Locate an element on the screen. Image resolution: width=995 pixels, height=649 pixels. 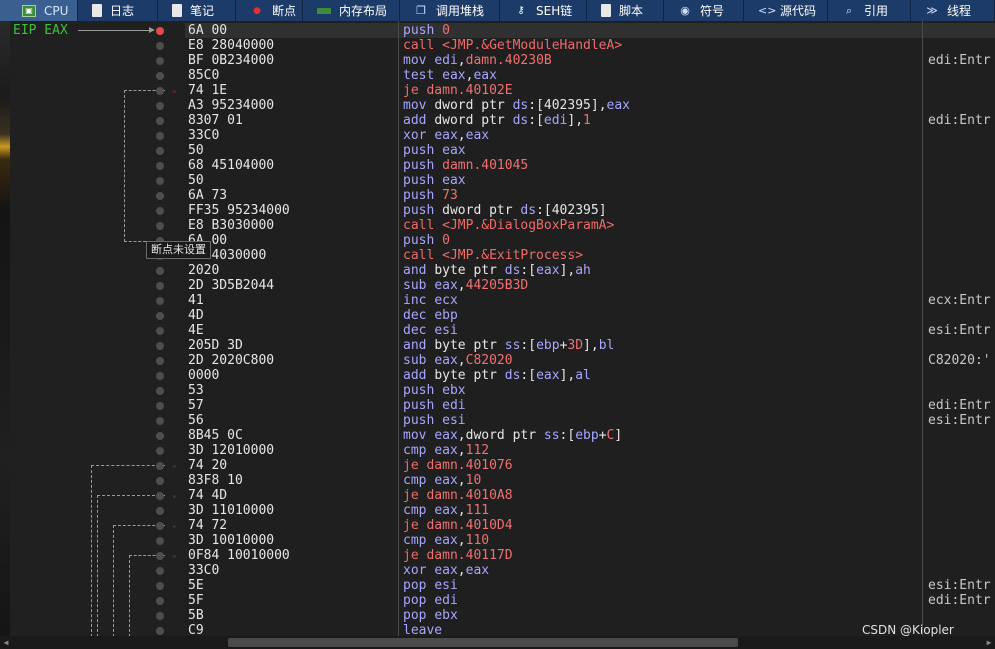
disassembly-line: cmp eax,112 is located at coordinates (446, 450).